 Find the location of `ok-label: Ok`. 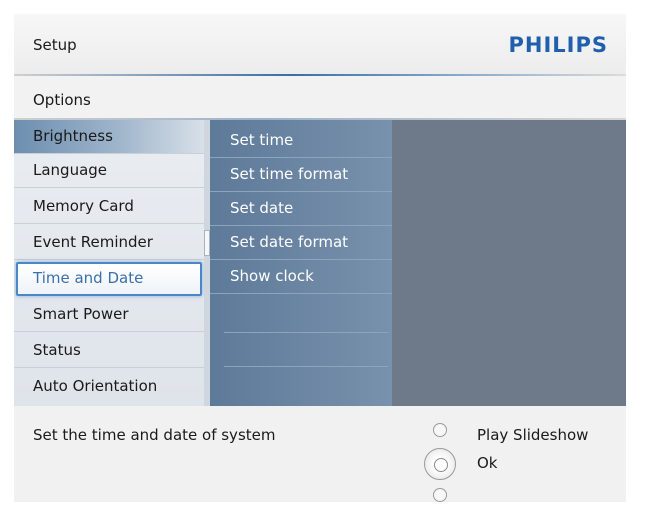

ok-label: Ok is located at coordinates (487, 463).